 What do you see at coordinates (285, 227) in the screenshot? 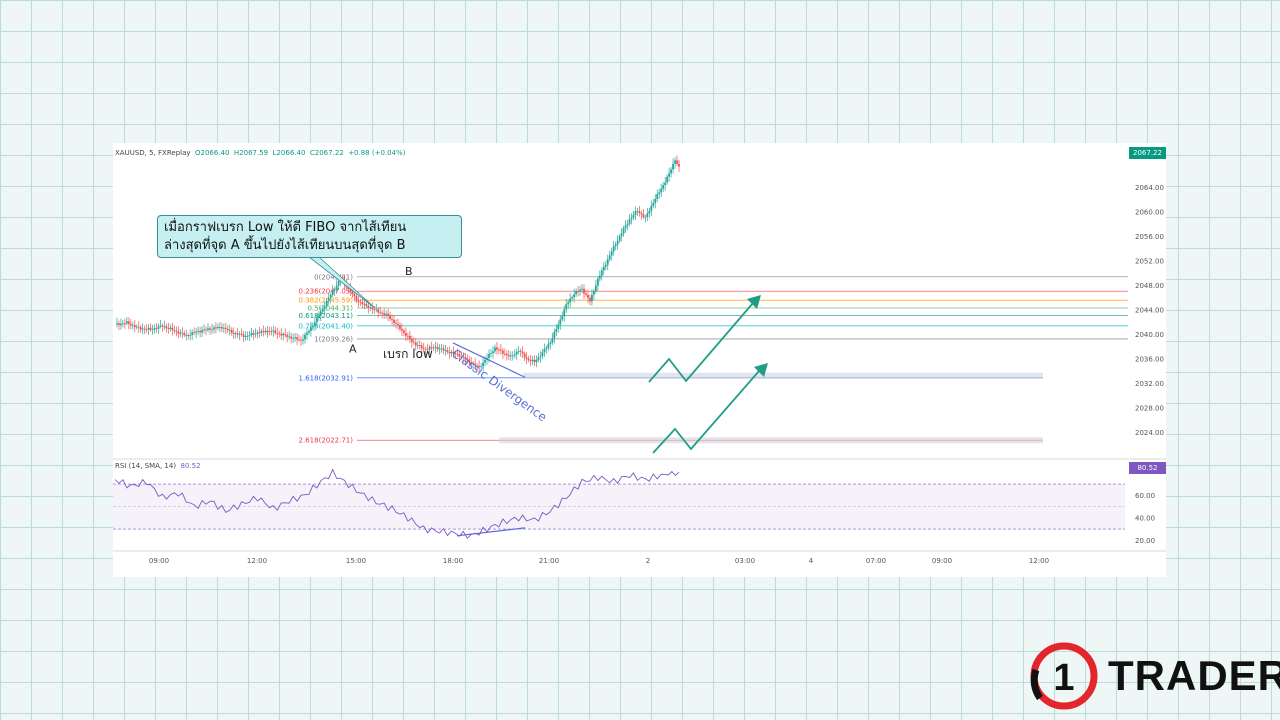
I see `annotation-line-1: เมื่อกราฟเบรก Low ให้ตี FIBO จากไส้เทียน` at bounding box center [285, 227].